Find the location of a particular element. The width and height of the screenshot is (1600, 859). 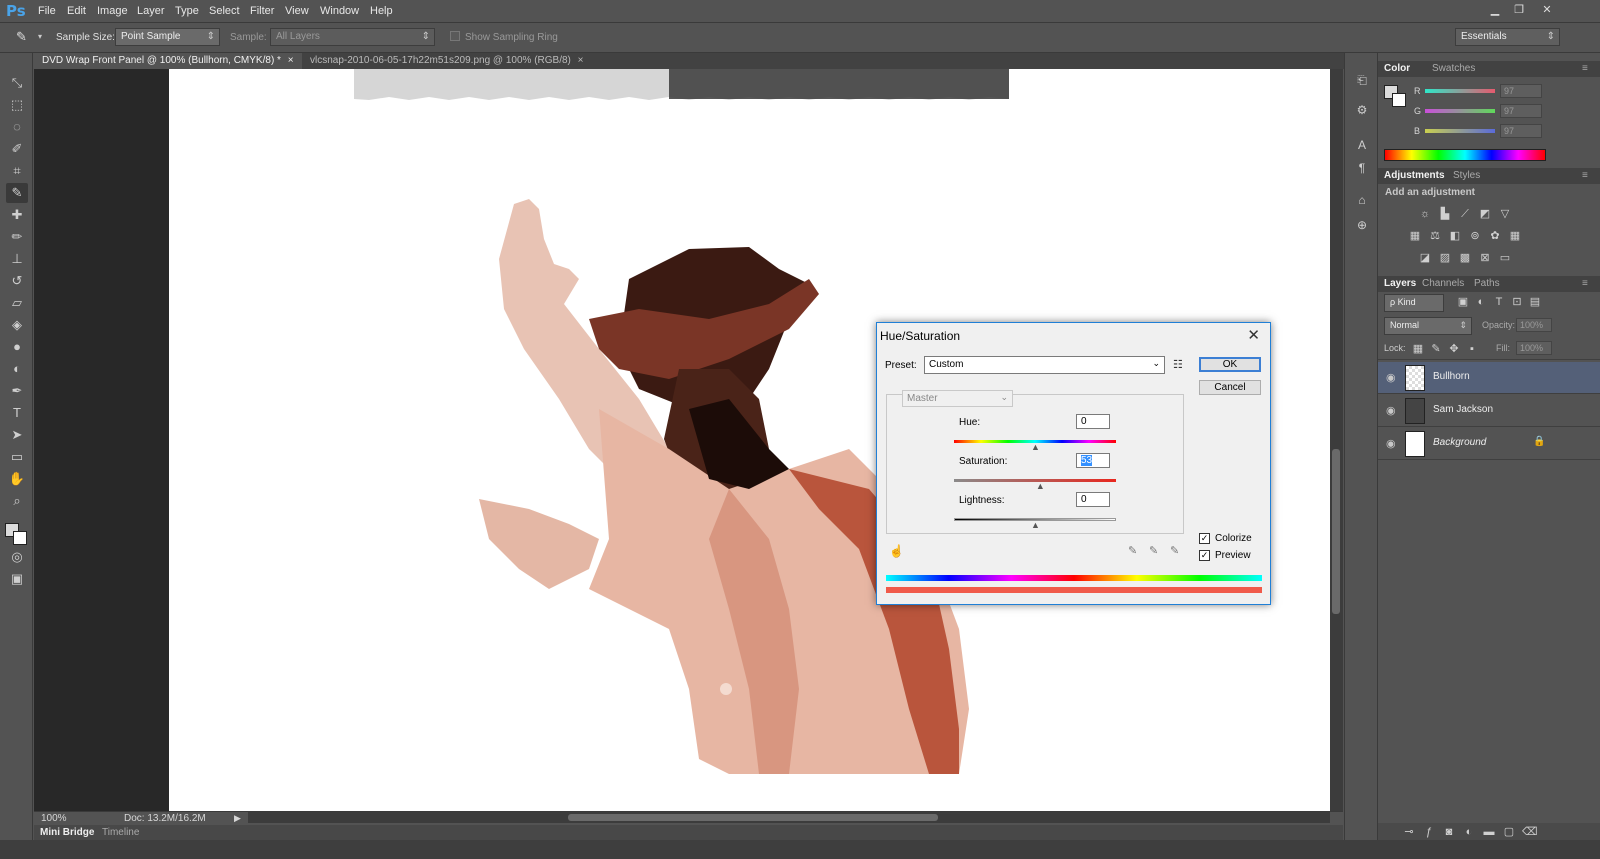

threshold-icon: ▩ is located at coordinates (1465, 258).